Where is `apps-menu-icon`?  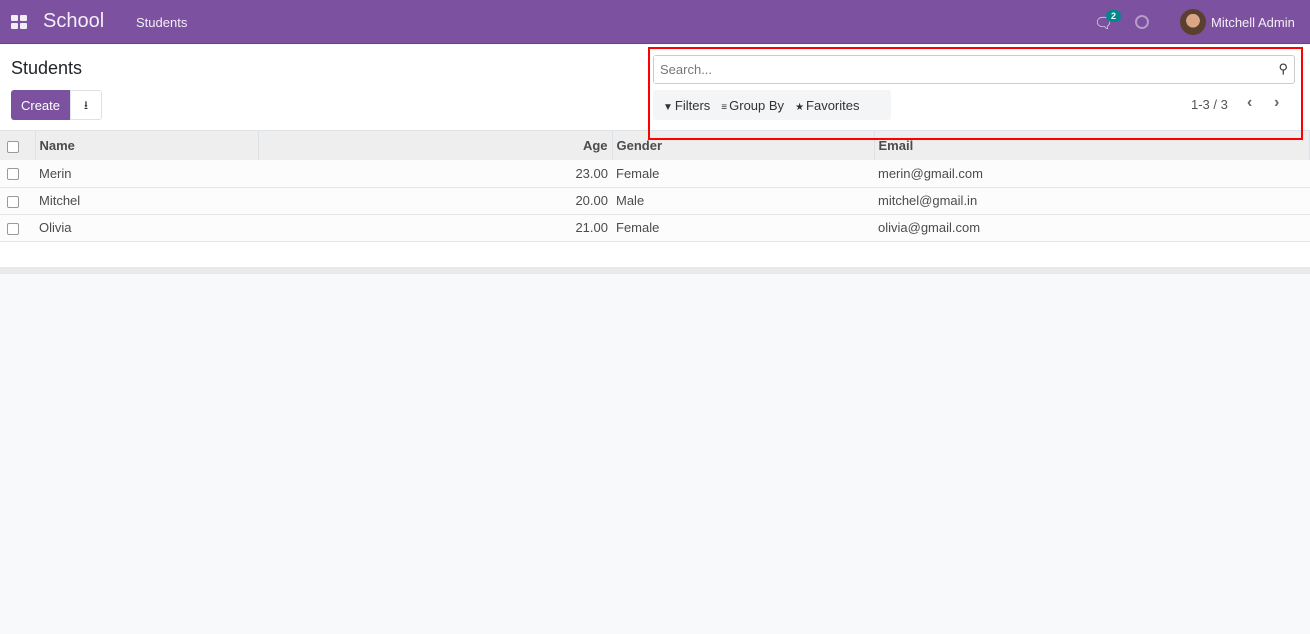
apps-menu-icon is located at coordinates (19, 22).